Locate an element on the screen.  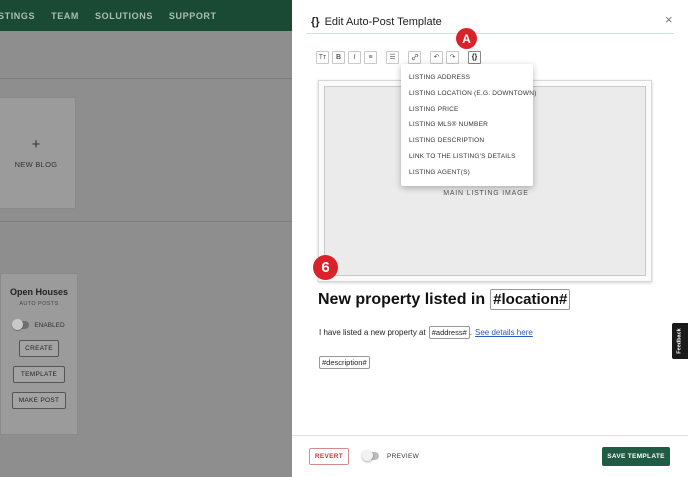
template-button: TEMPLATE is located at coordinates (39, 374).